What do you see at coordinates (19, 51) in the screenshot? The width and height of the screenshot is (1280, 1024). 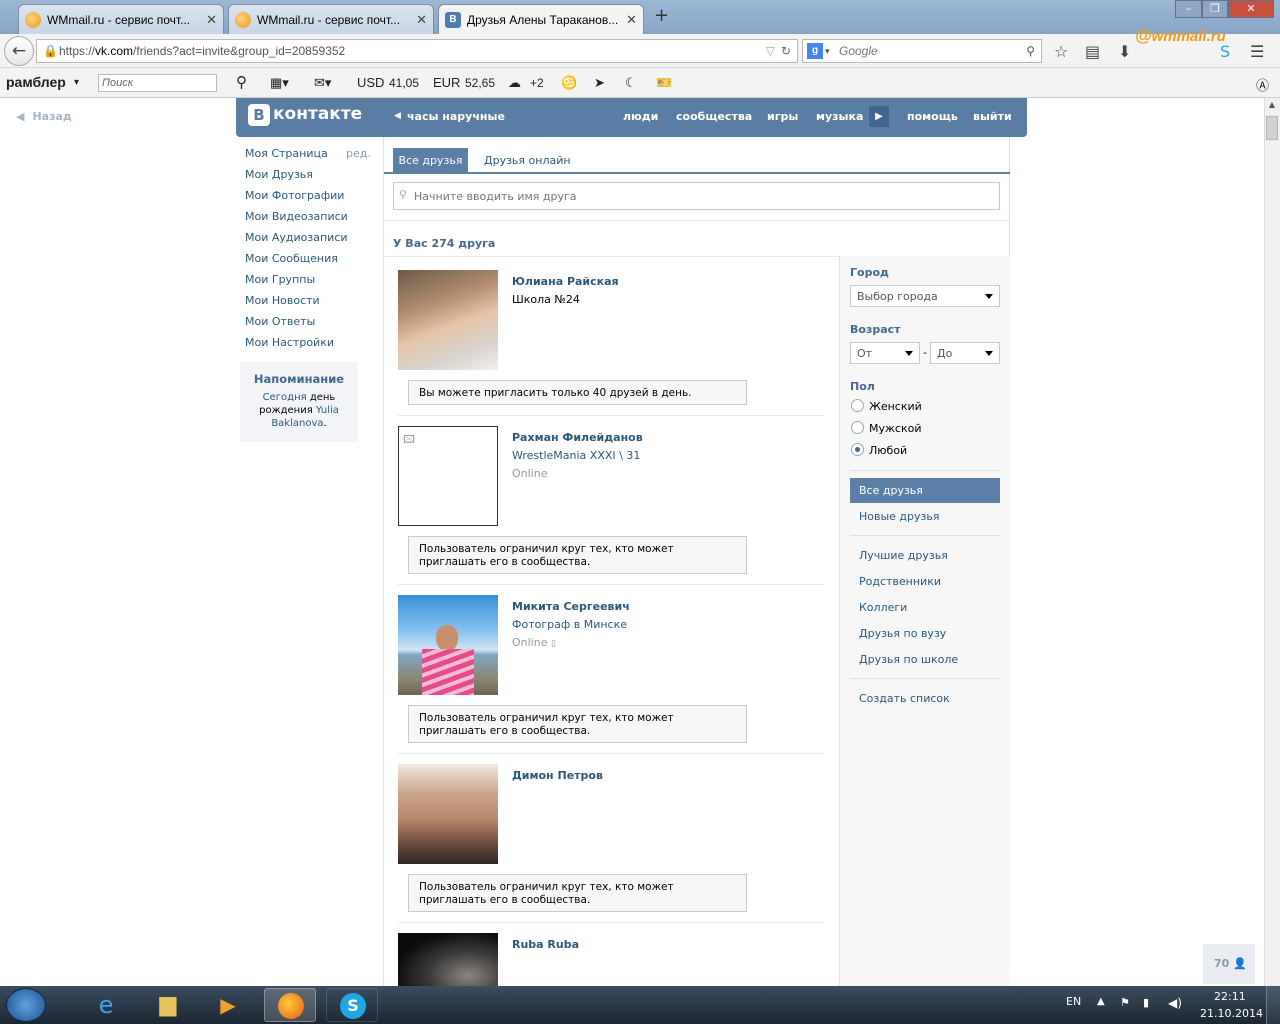 I see `back-arrow-icon: ←` at bounding box center [19, 51].